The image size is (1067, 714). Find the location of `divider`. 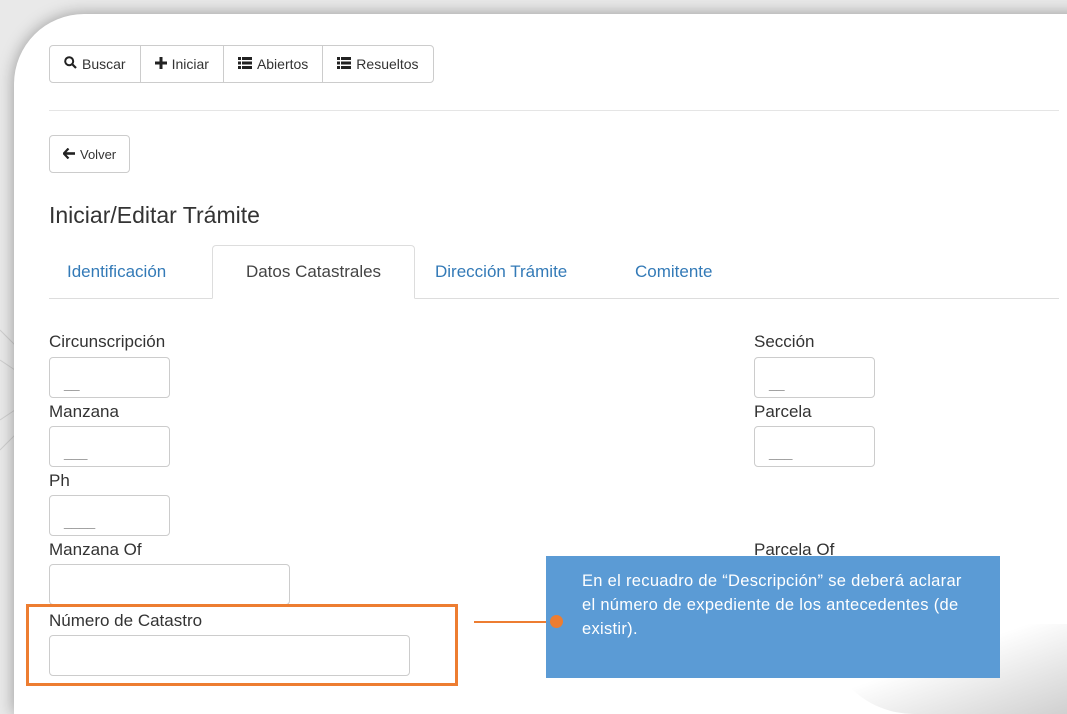

divider is located at coordinates (554, 110).